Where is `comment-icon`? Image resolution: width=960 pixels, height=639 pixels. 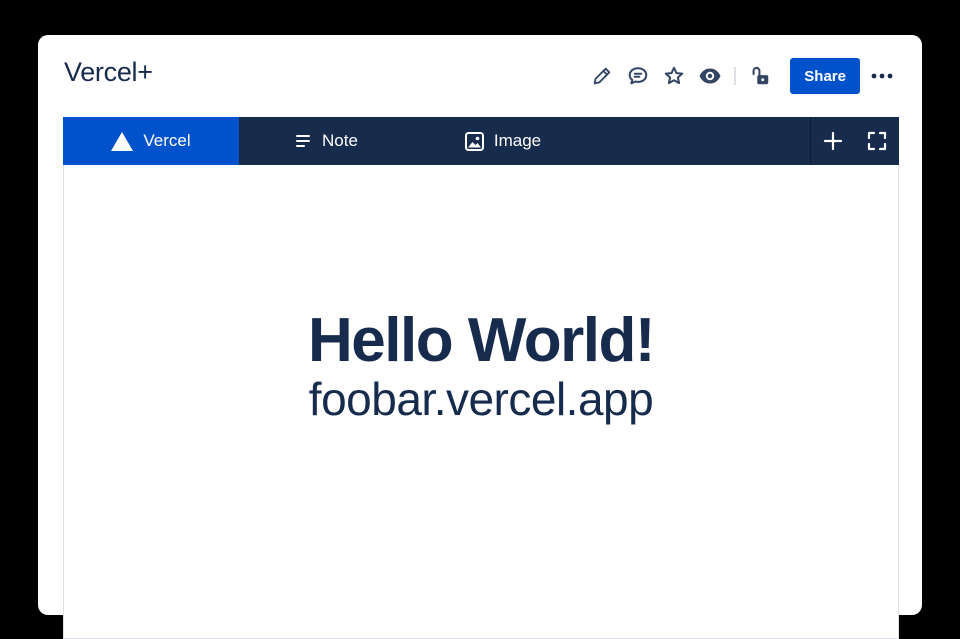 comment-icon is located at coordinates (638, 76).